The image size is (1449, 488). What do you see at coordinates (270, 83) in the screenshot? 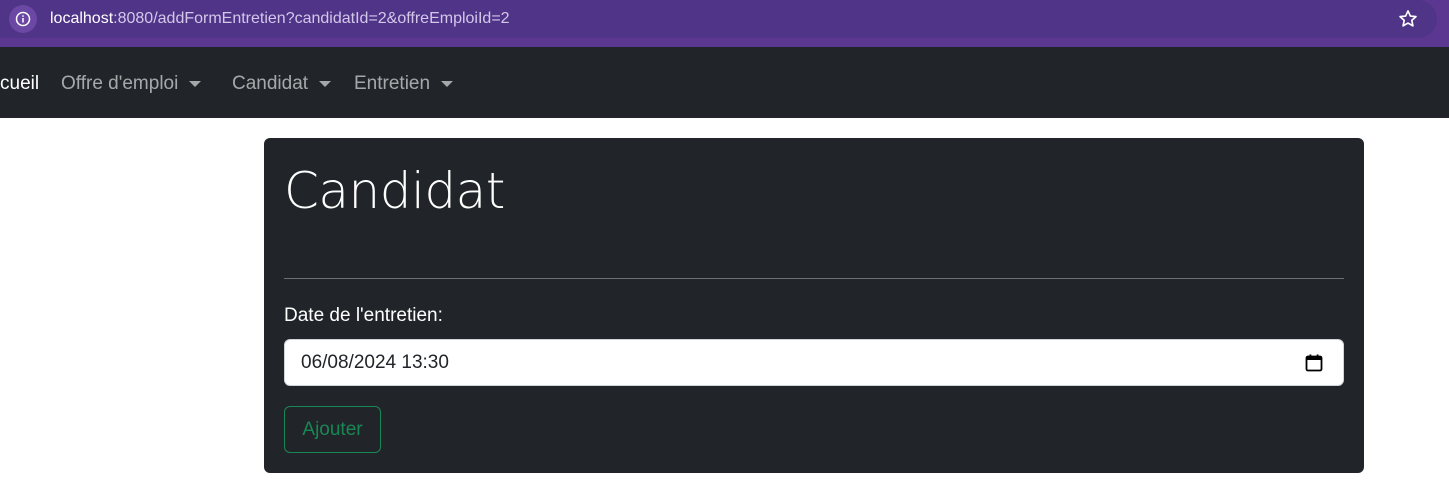
I see `nav-candidat-label: Candidat` at bounding box center [270, 83].